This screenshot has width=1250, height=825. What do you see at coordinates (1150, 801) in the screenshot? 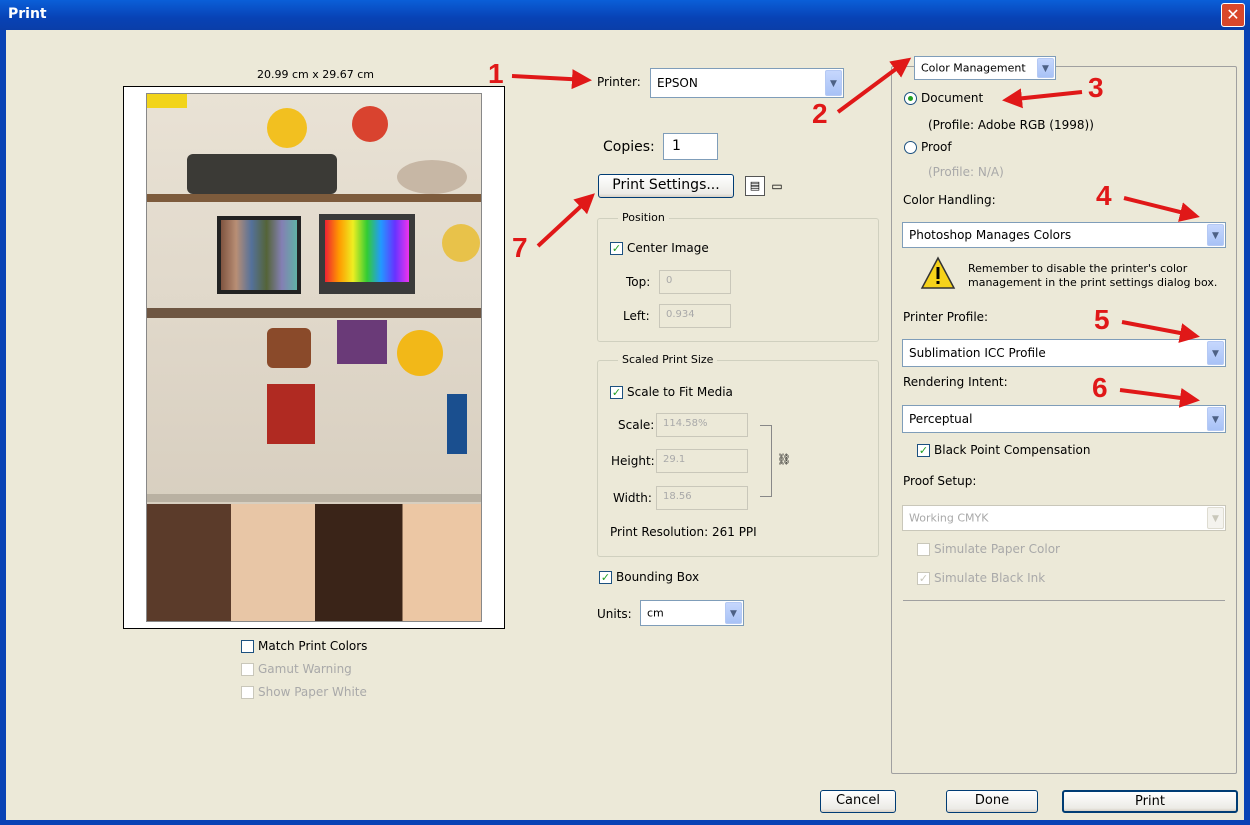
I see `print-button: Print` at bounding box center [1150, 801].